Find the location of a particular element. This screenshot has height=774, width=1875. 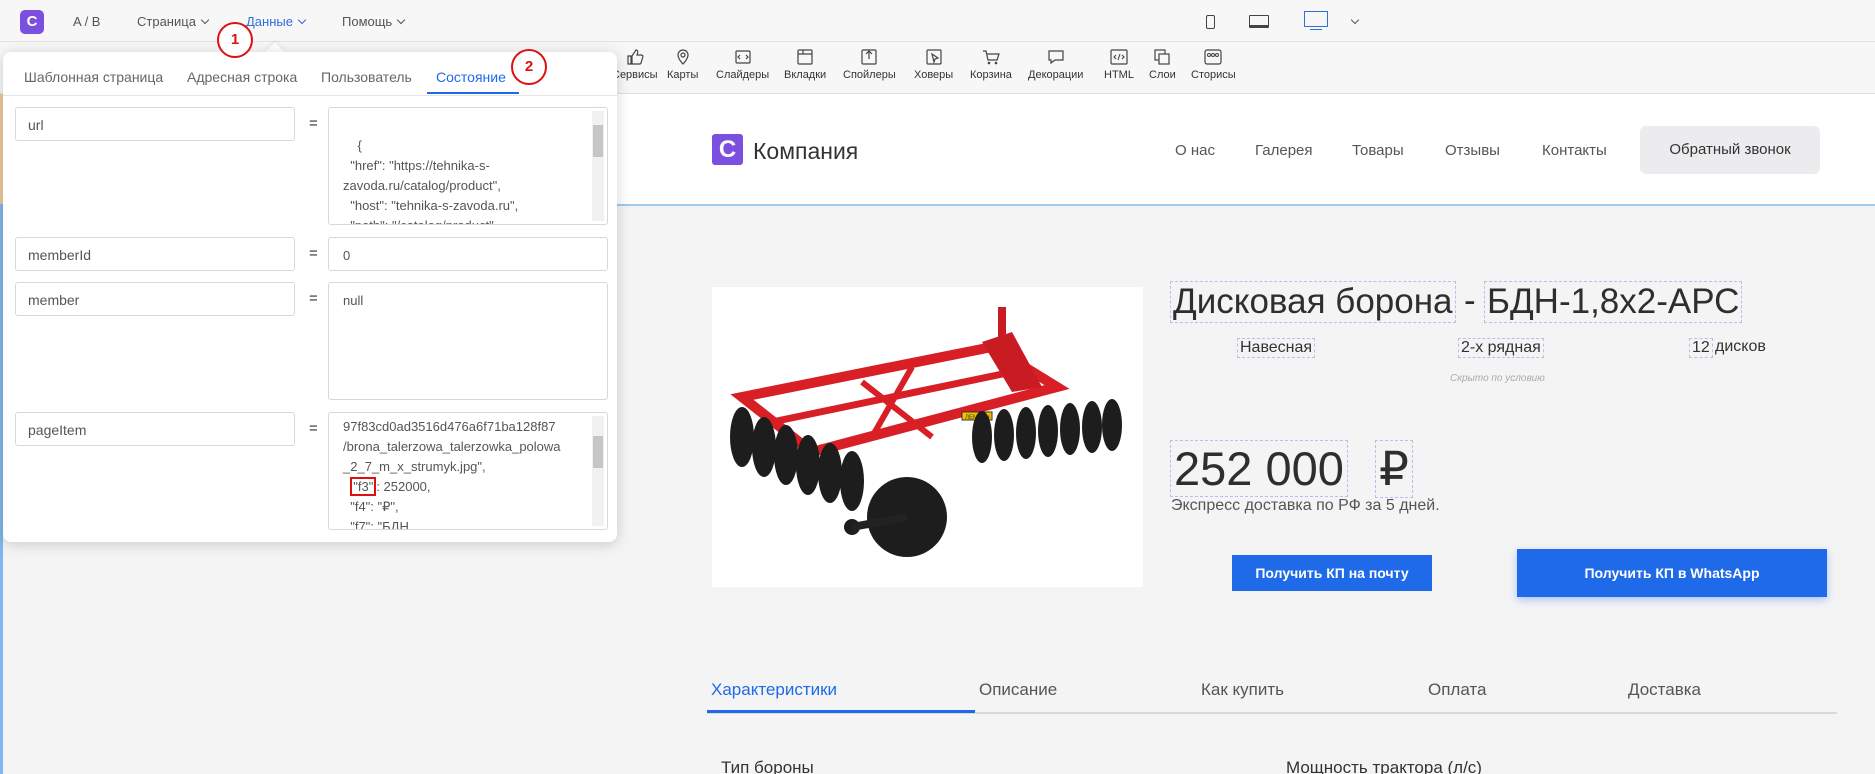

tool-label: Спойлеры is located at coordinates (869, 75).